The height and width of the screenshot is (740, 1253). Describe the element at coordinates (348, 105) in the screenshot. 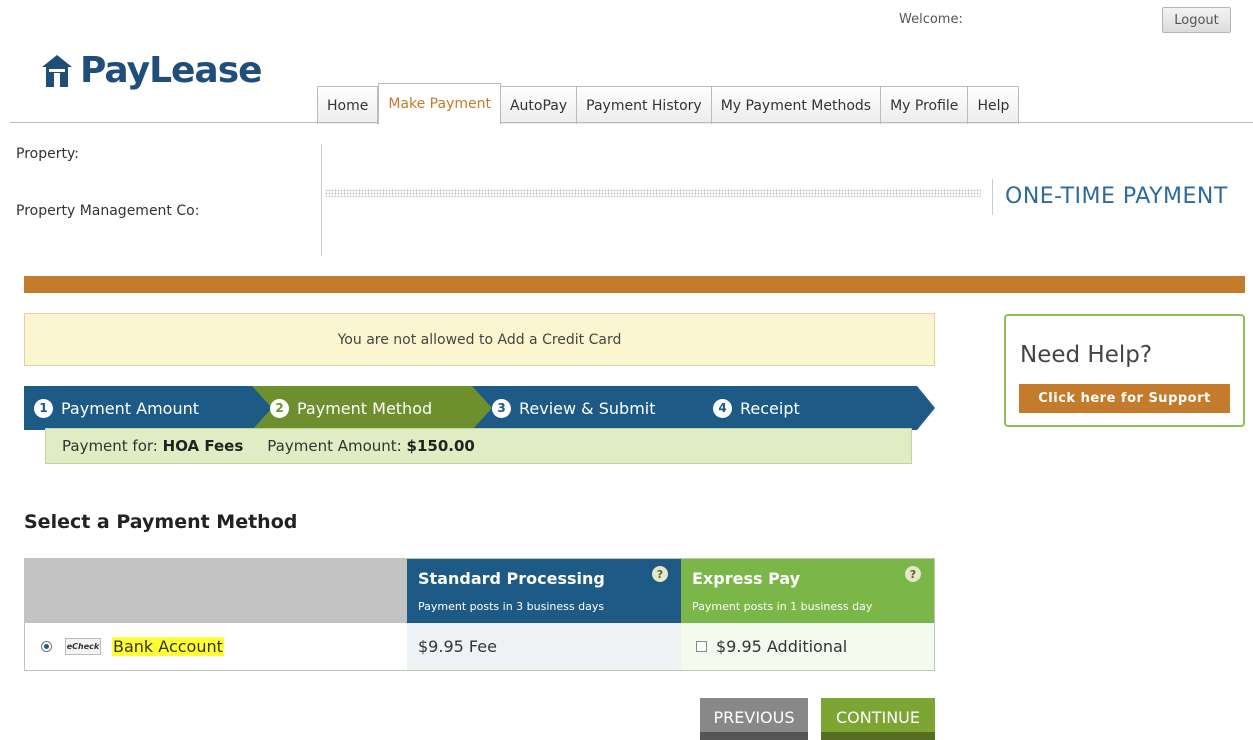

I see `tab-home: Home` at that location.